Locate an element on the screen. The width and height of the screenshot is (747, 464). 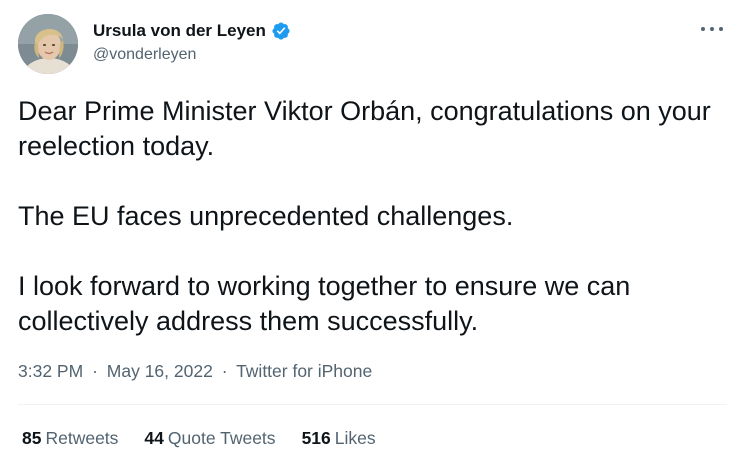
more-options-icon is located at coordinates (712, 29).